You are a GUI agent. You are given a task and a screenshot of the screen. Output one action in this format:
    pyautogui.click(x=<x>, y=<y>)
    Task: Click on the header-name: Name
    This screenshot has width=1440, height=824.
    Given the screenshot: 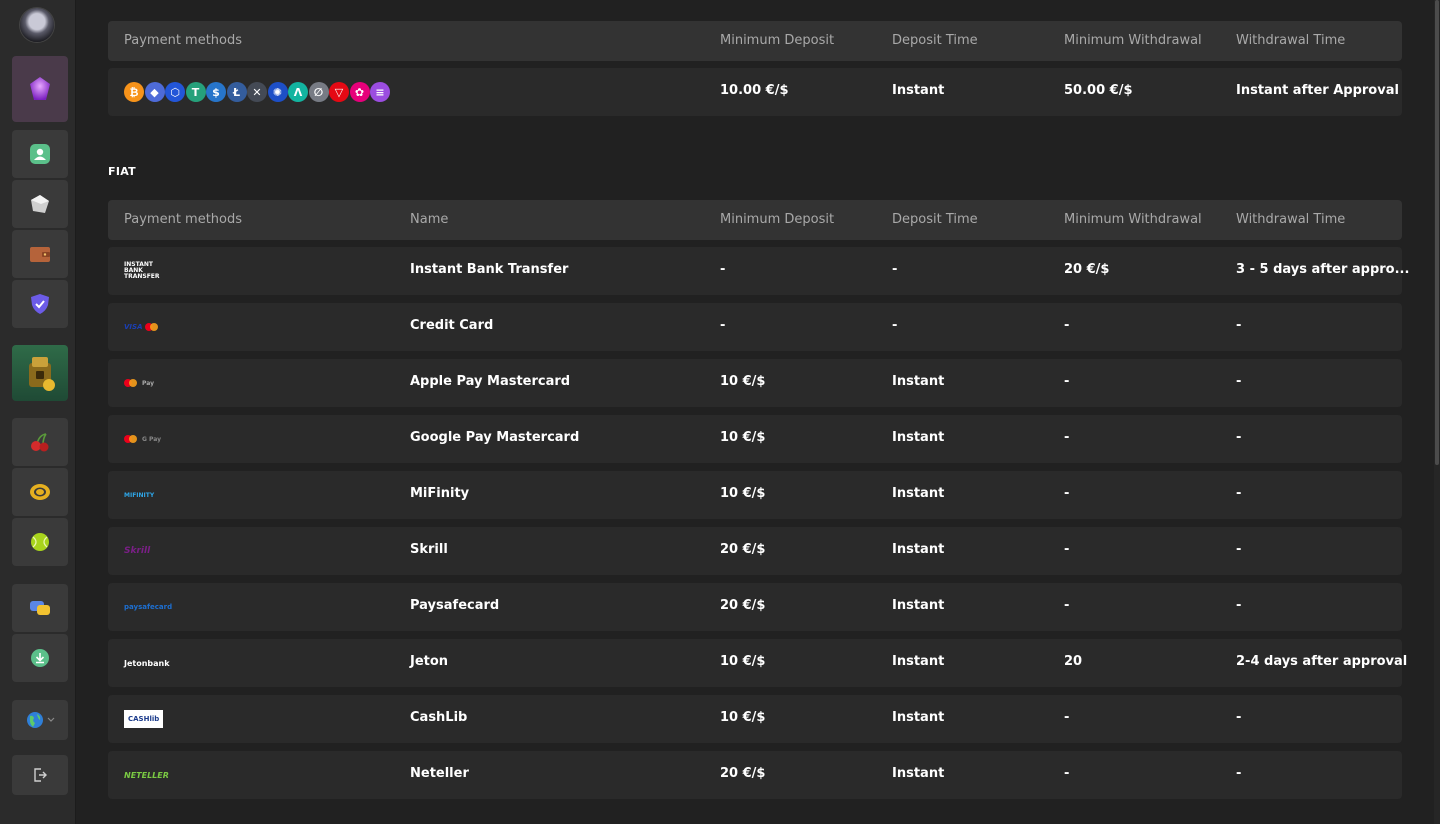 What is the action you would take?
    pyautogui.click(x=429, y=219)
    